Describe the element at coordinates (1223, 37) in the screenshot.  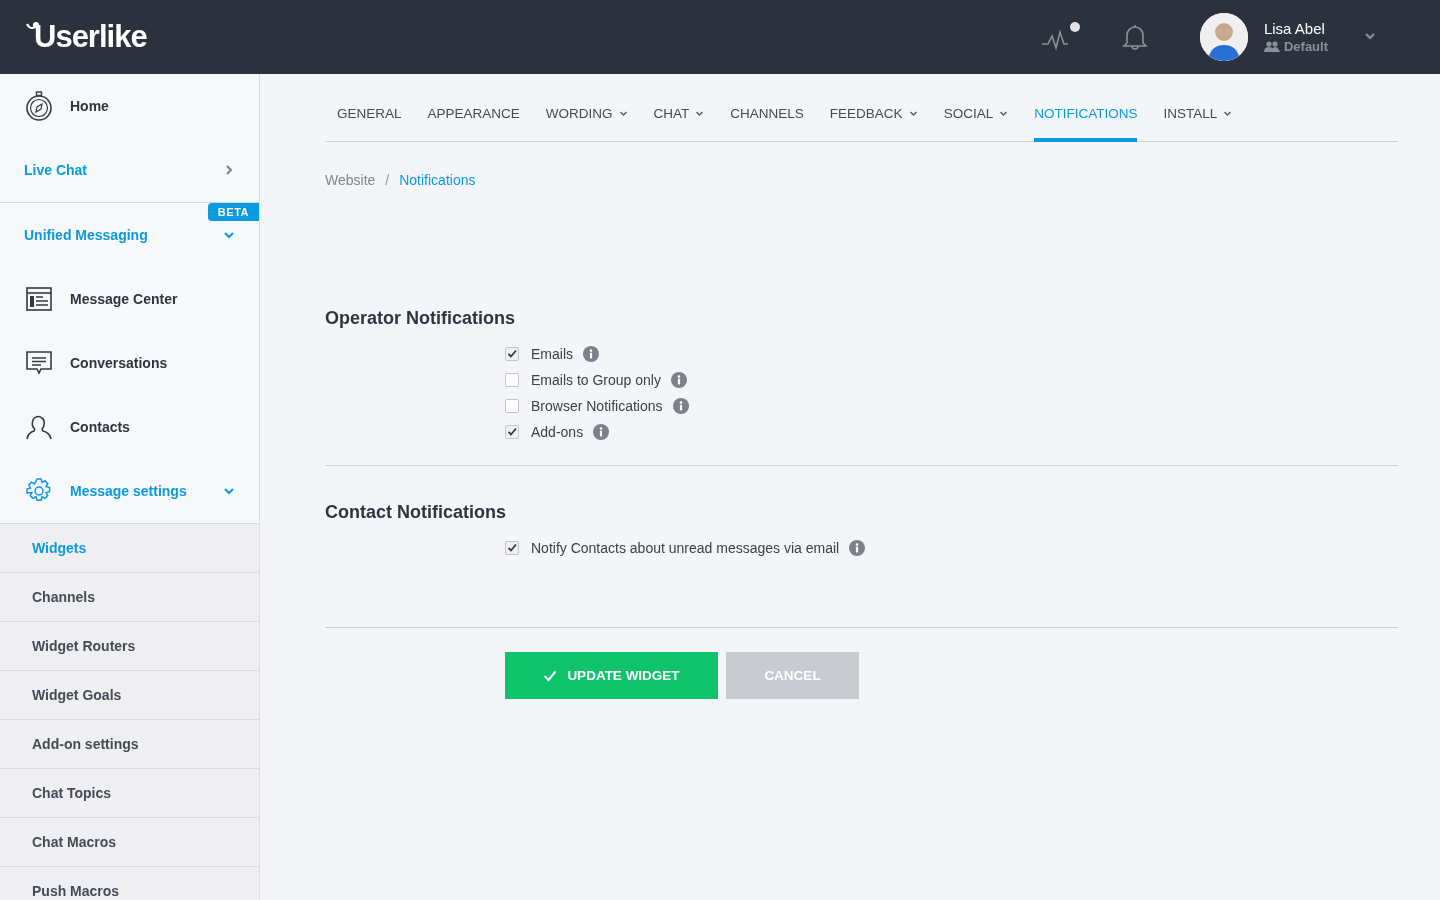
I see `avatar` at that location.